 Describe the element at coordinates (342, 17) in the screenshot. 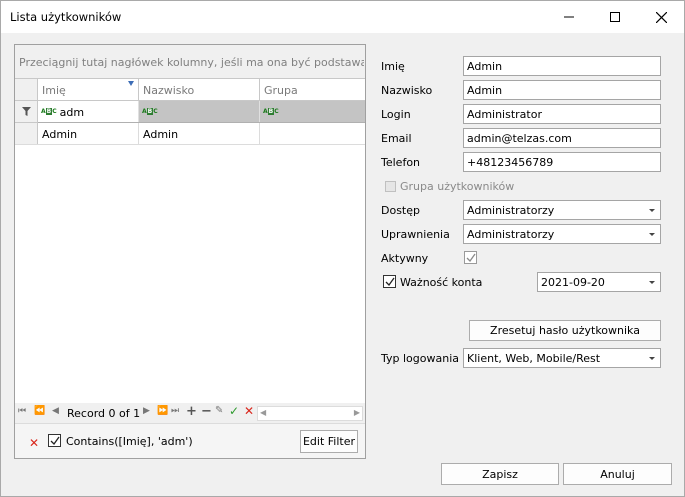

I see `title-bar: Lista użytkowników` at that location.